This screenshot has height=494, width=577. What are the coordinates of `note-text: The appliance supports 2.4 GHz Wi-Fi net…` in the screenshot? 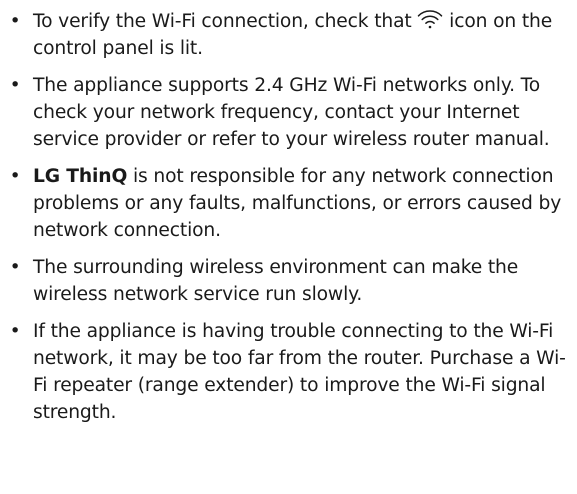 It's located at (291, 112).